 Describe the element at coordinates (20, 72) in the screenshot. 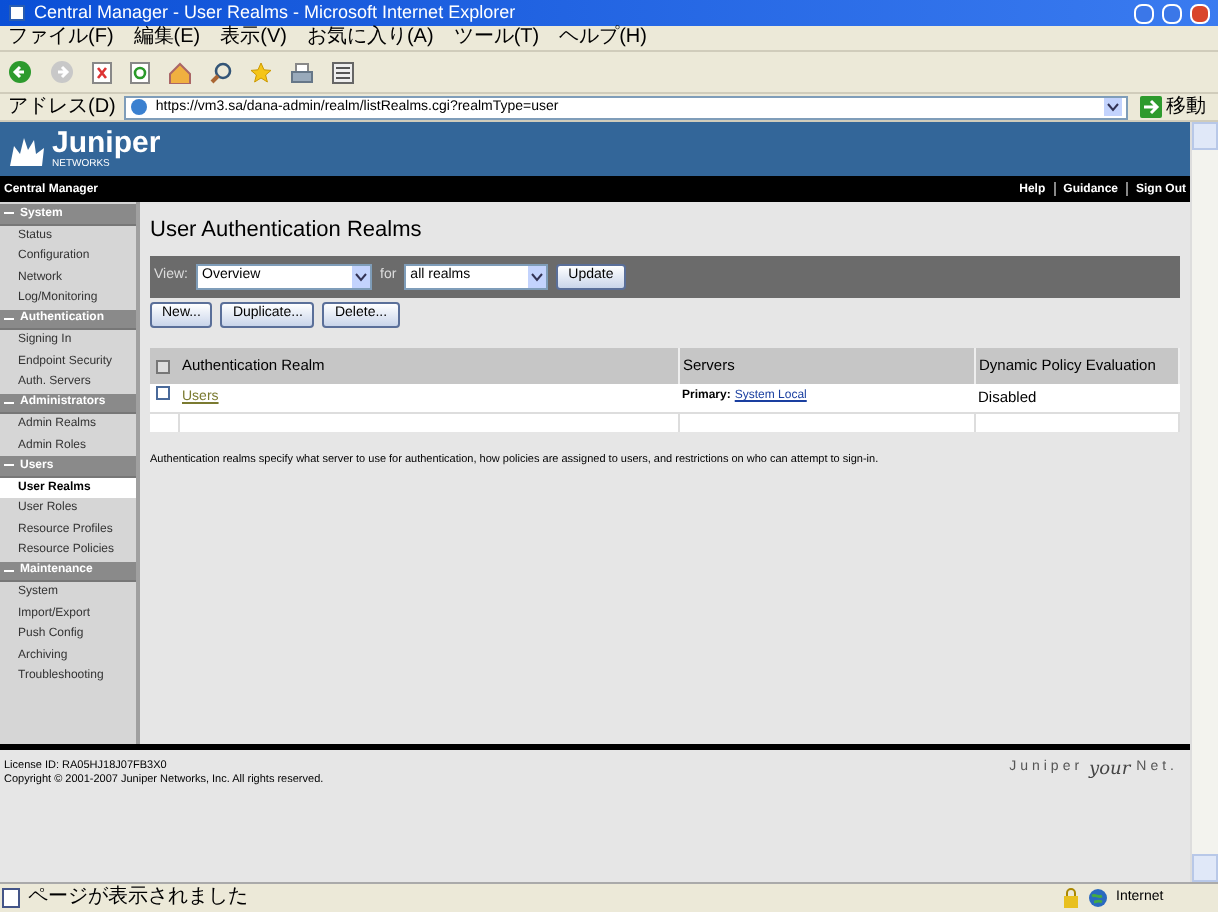

I see `back-icon` at that location.